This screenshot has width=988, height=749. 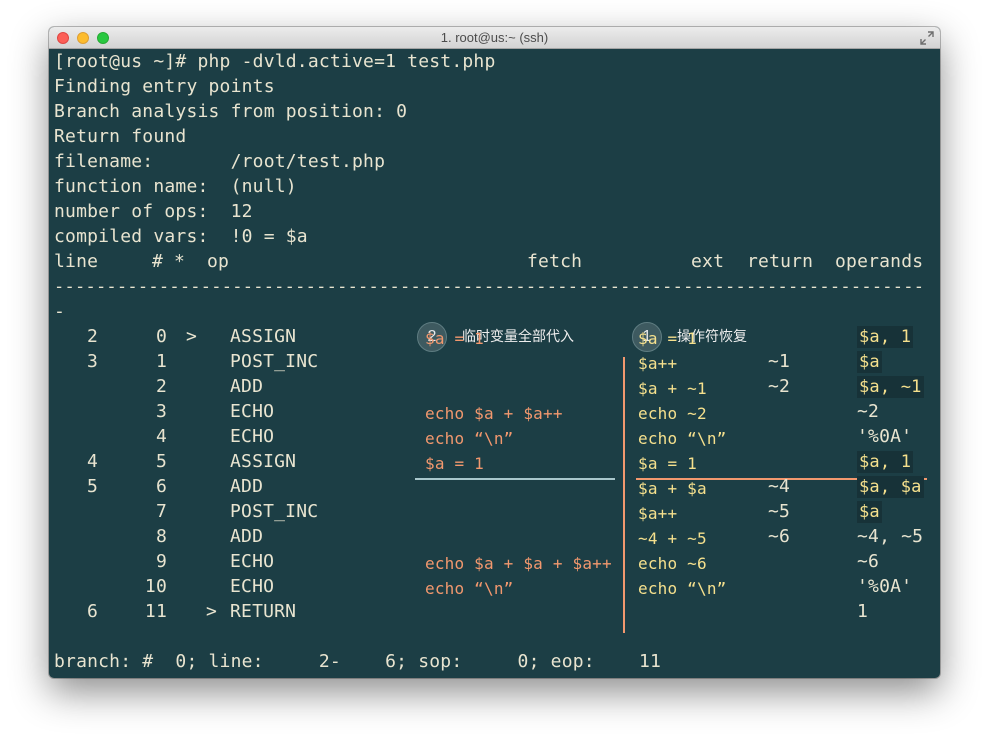 What do you see at coordinates (181, 236) in the screenshot?
I see `compiled-vars-line: compiled vars: !0 = $a` at bounding box center [181, 236].